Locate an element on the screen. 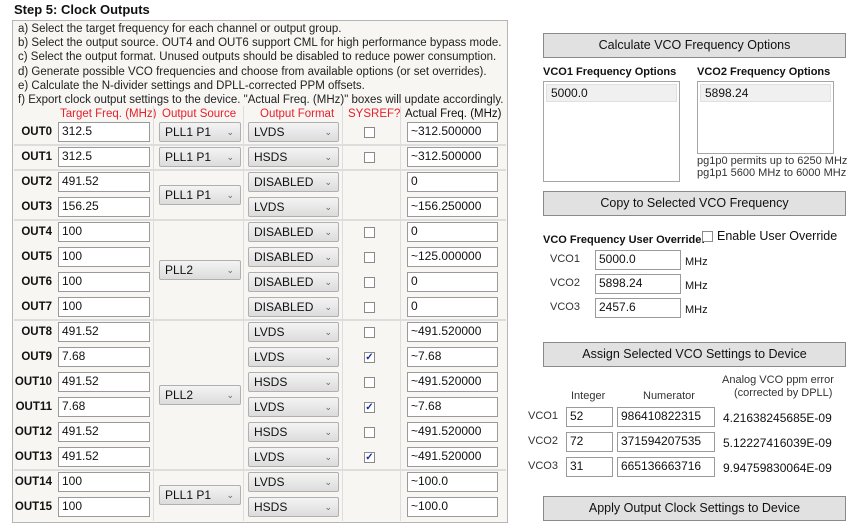  actual-freq-field: ~312.500000 is located at coordinates (452, 157).